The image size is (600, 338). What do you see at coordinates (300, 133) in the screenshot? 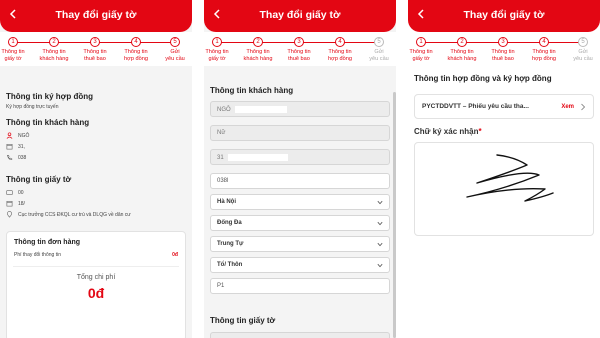
I see `gender-field: Nữ` at bounding box center [300, 133].